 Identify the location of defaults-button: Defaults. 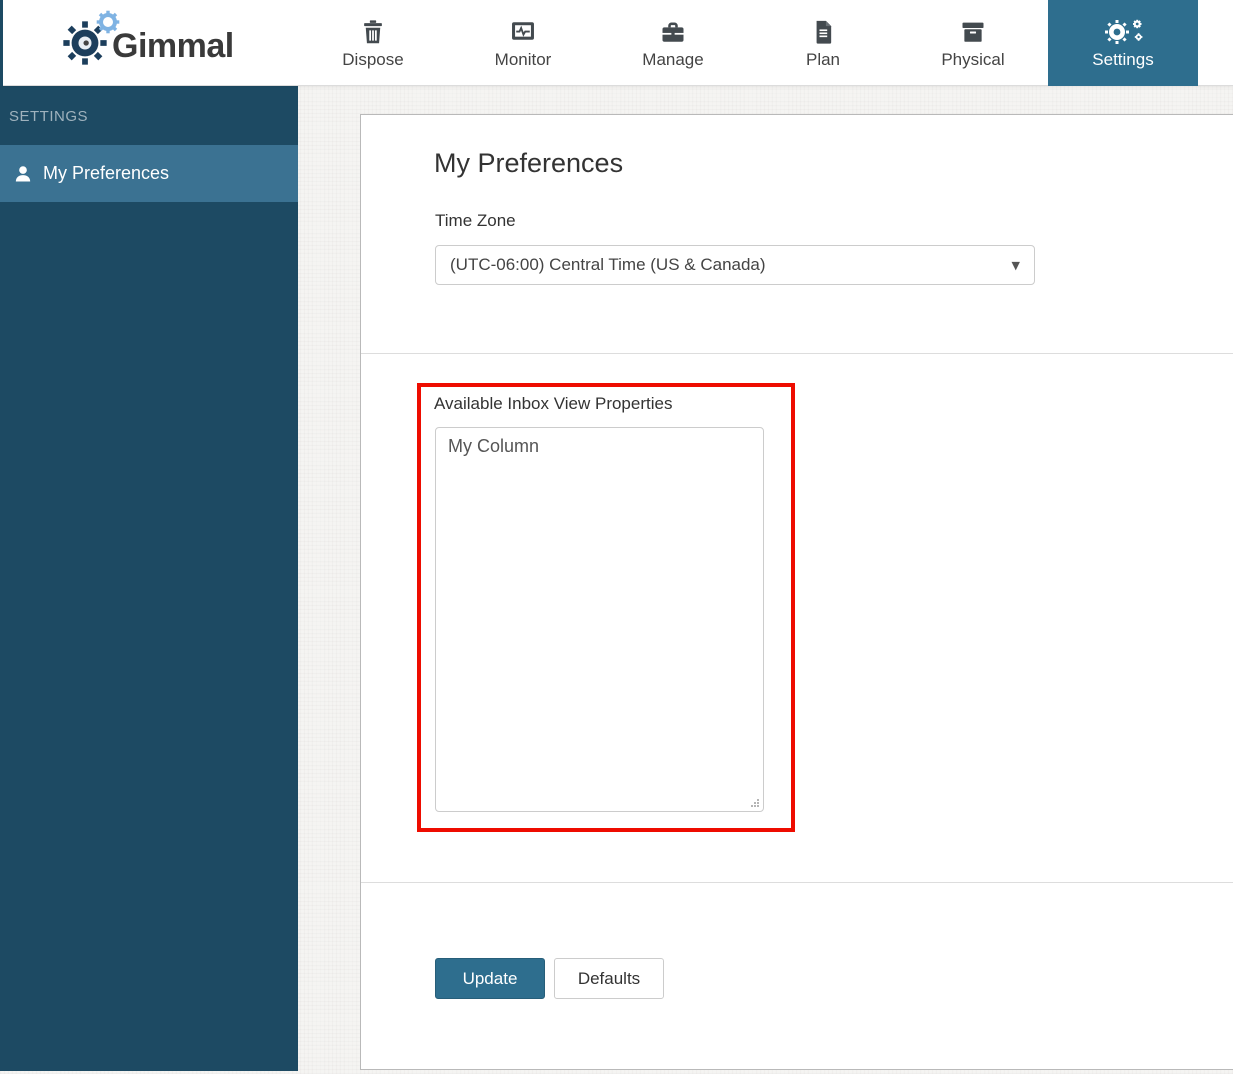
(609, 978).